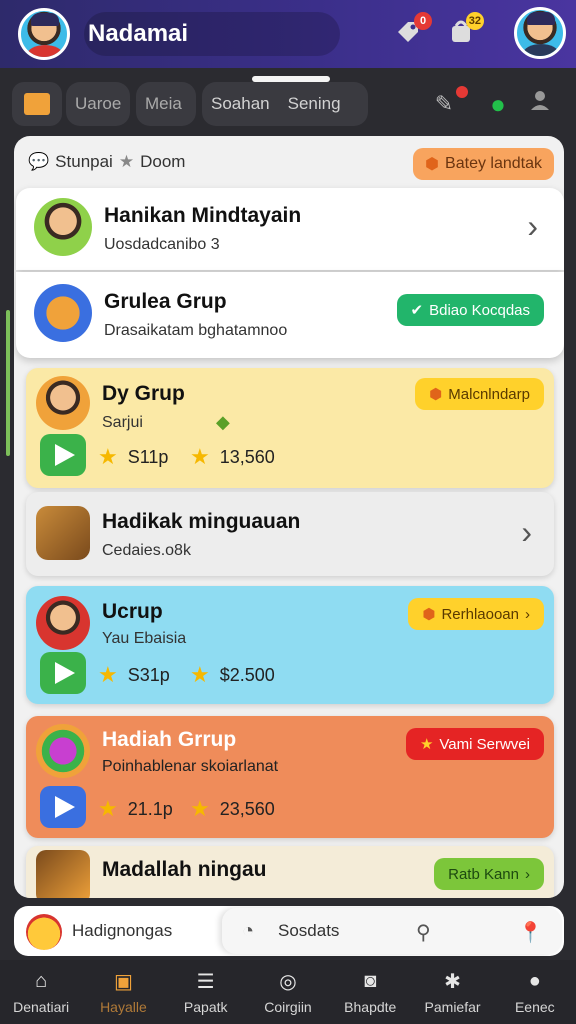 The height and width of the screenshot is (1024, 576). I want to click on nav-label: Papatk, so click(205, 1007).